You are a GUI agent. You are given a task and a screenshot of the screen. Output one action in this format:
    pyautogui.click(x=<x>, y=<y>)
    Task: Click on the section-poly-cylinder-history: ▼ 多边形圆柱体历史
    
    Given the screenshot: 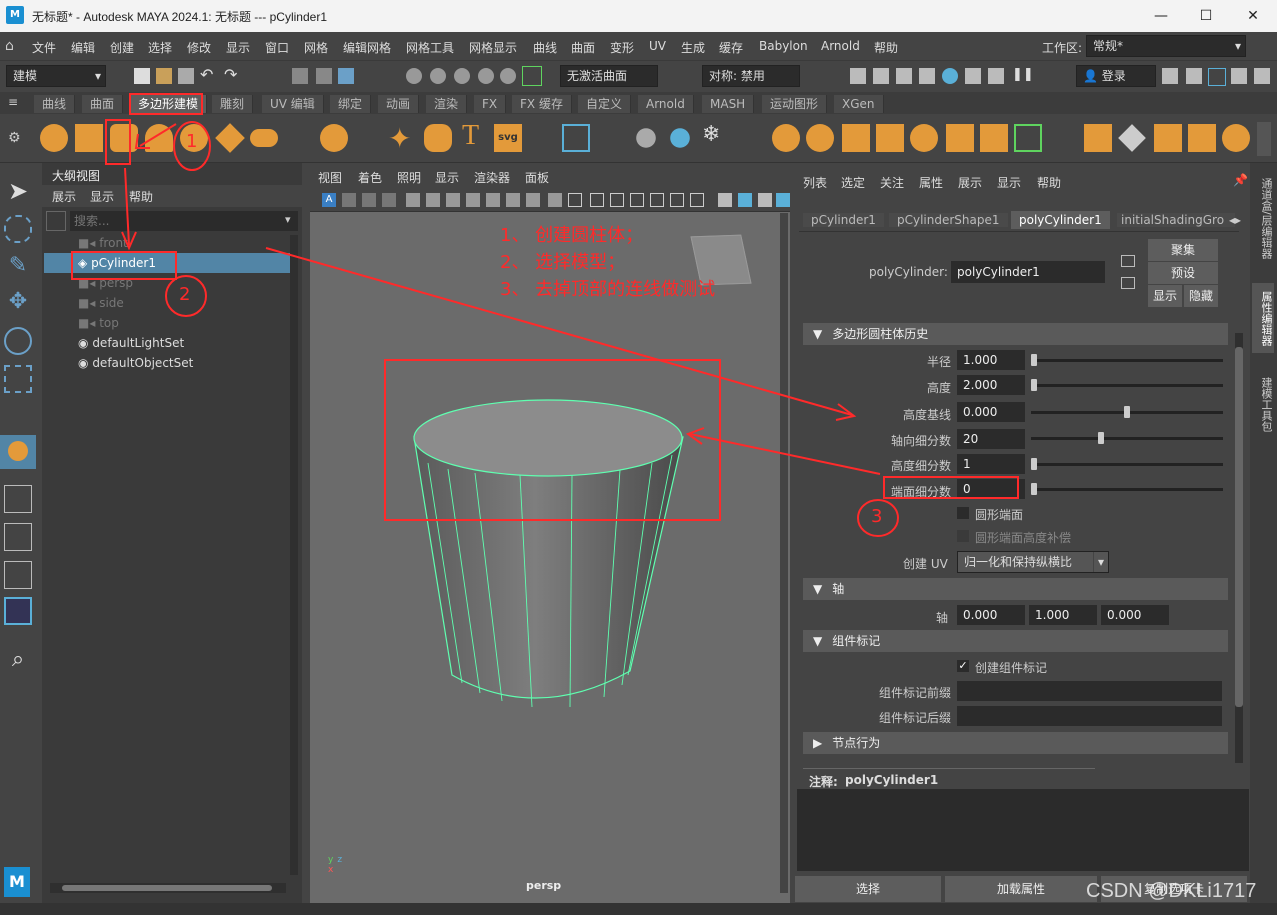 What is the action you would take?
    pyautogui.click(x=1015, y=334)
    